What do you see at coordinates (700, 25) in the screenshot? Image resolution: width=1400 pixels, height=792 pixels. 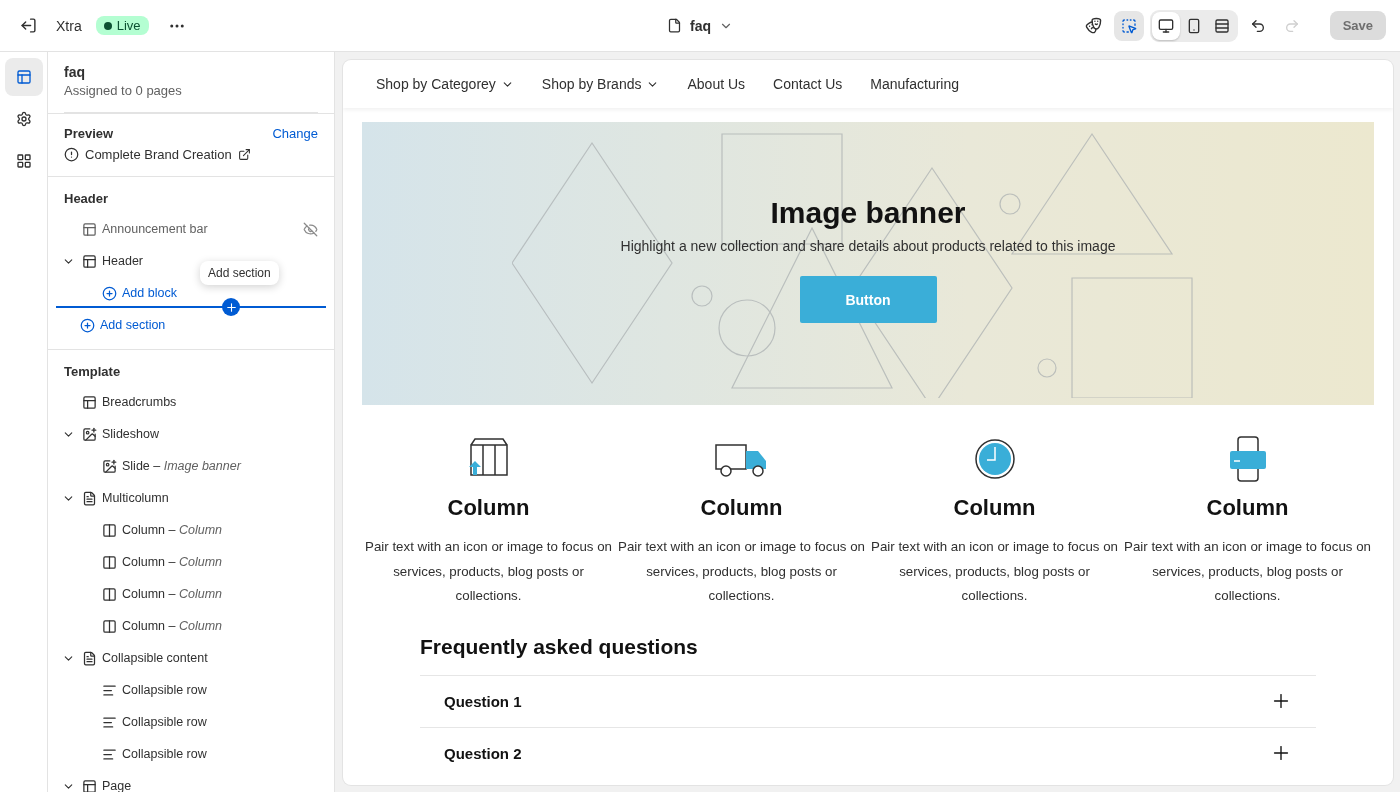 I see `page-selector: faq` at bounding box center [700, 25].